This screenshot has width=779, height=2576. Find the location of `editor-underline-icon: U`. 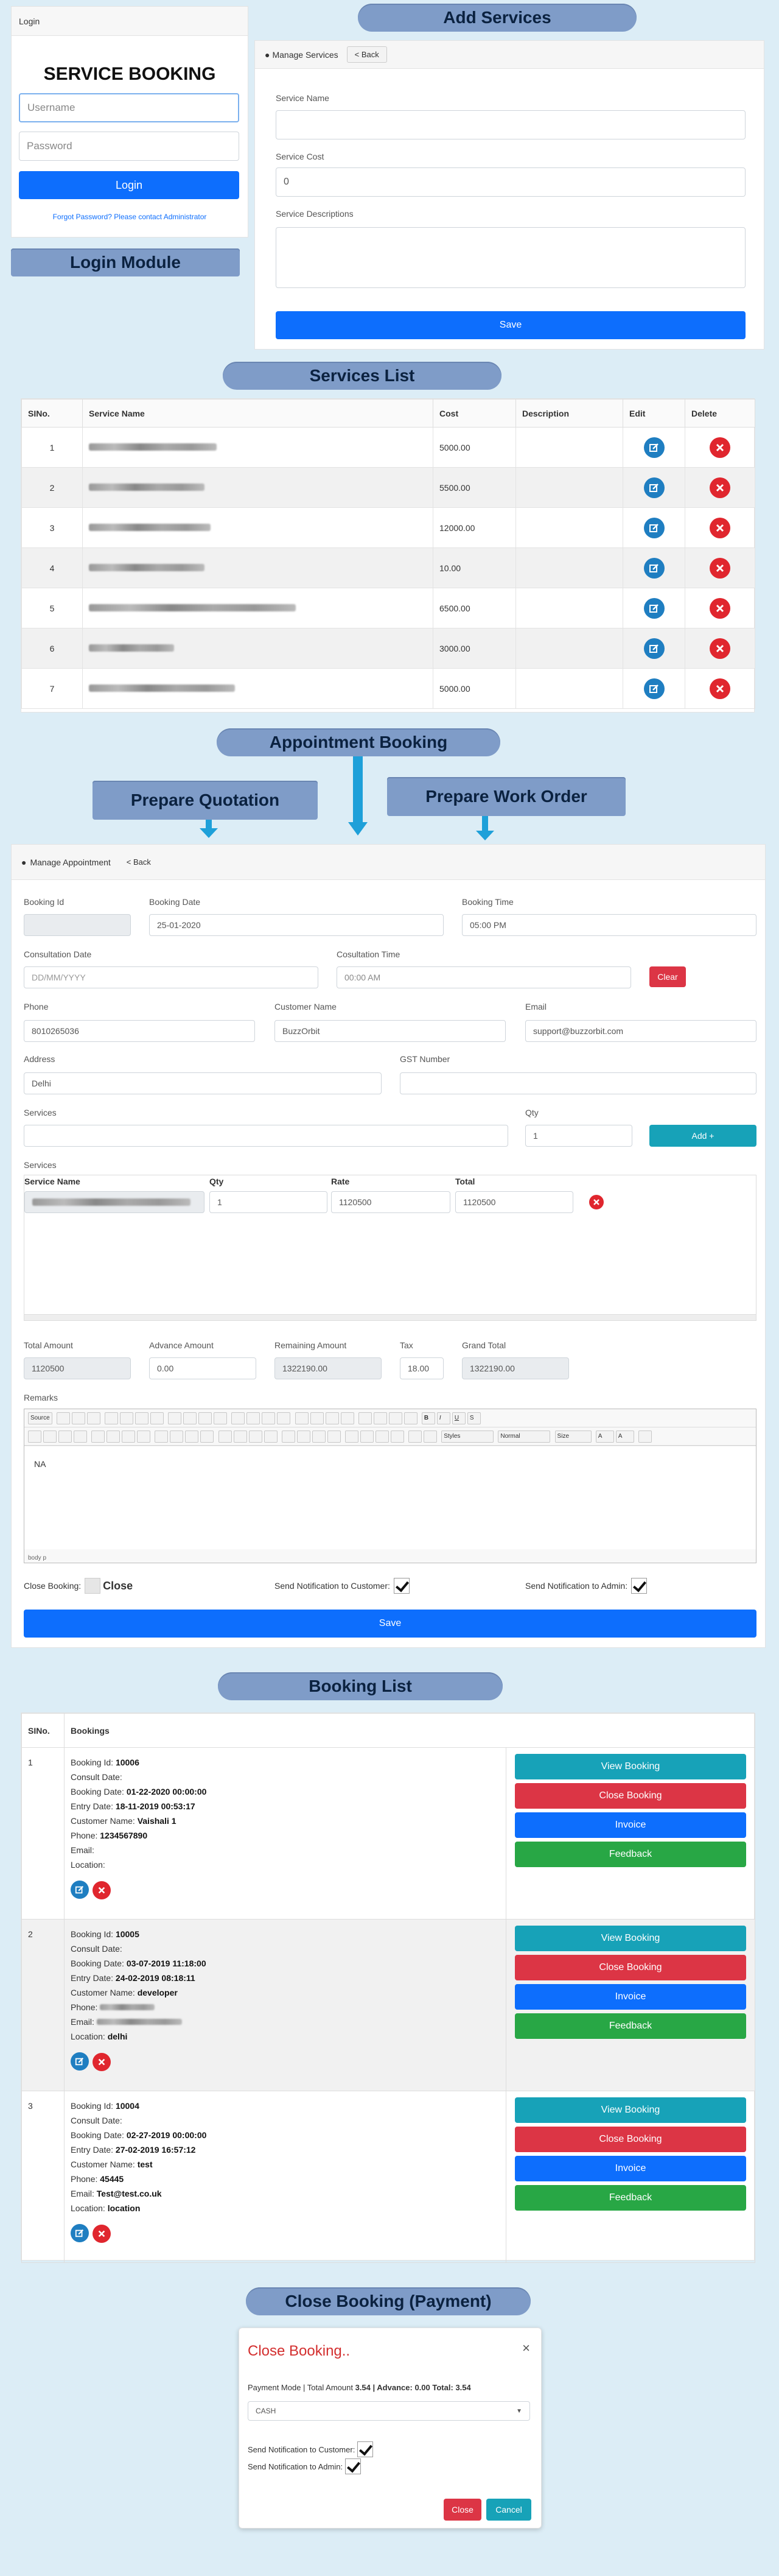

editor-underline-icon: U is located at coordinates (459, 1418).